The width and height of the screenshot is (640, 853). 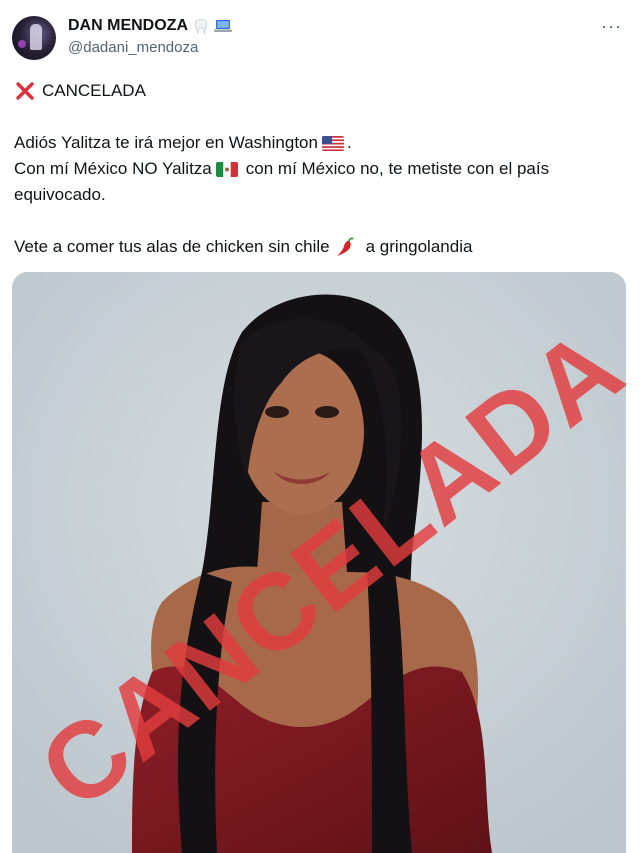 What do you see at coordinates (34, 38) in the screenshot?
I see `avatar` at bounding box center [34, 38].